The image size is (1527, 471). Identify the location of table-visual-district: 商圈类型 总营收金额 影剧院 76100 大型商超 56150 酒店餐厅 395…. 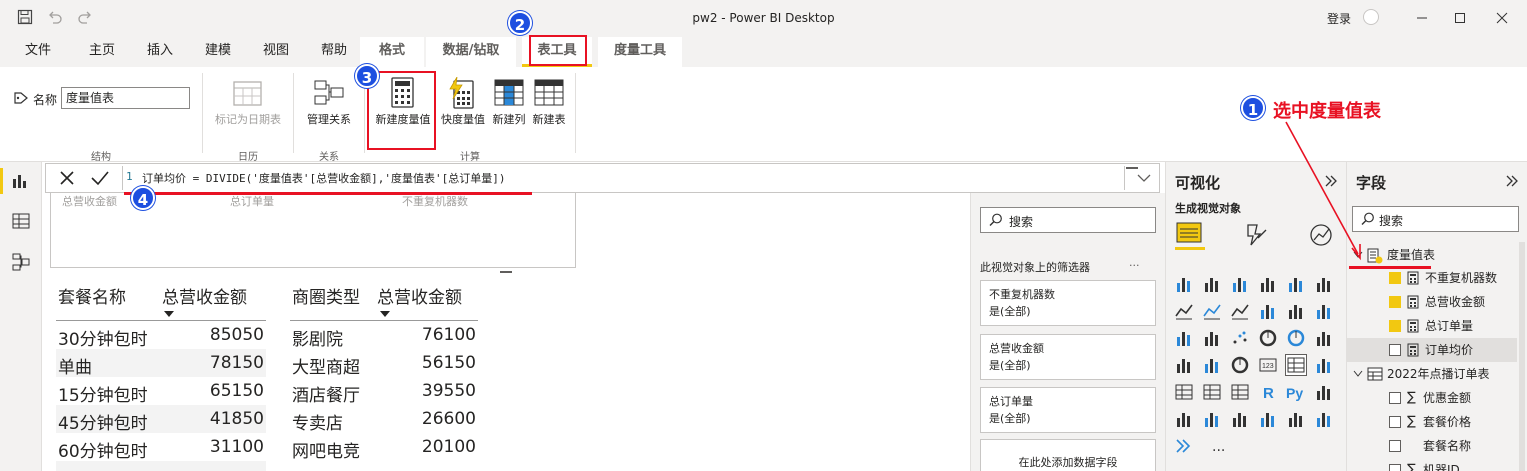
(384, 377).